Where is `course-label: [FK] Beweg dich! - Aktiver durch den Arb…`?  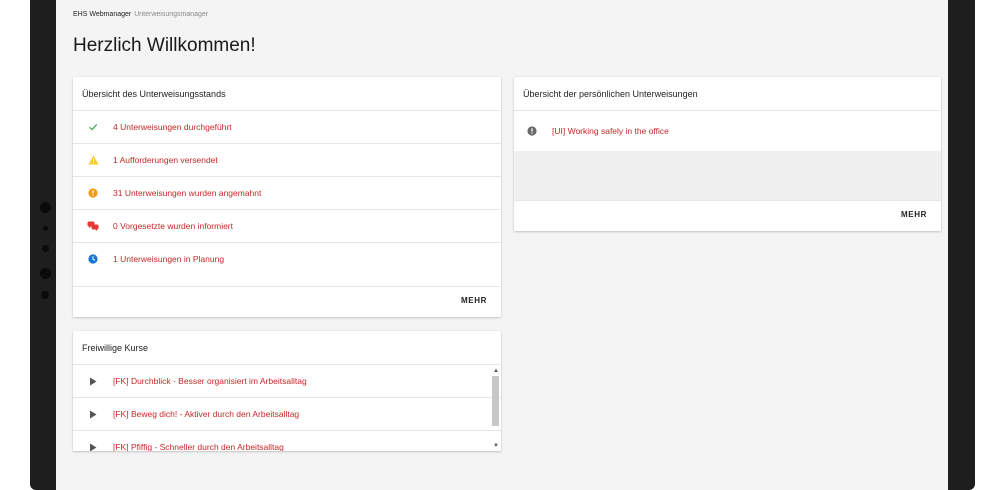
course-label: [FK] Beweg dich! - Aktiver durch den Arb… is located at coordinates (206, 414).